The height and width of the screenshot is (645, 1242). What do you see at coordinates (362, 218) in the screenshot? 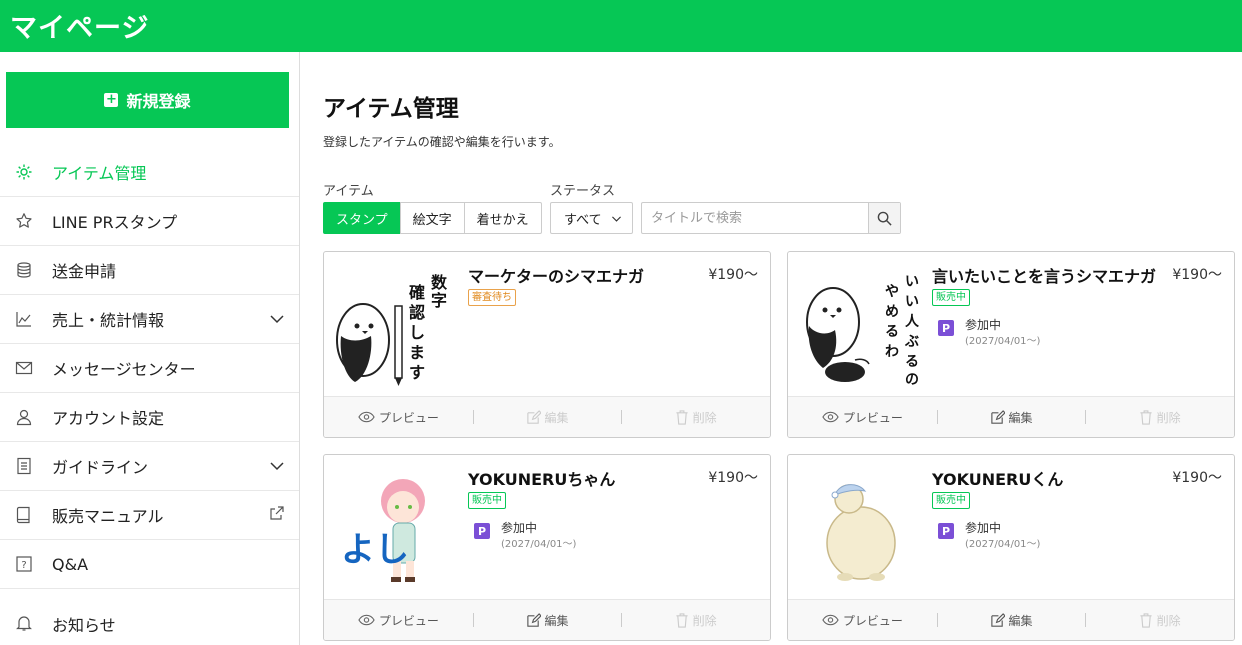
I see `tab-stamp: スタンプ` at bounding box center [362, 218].